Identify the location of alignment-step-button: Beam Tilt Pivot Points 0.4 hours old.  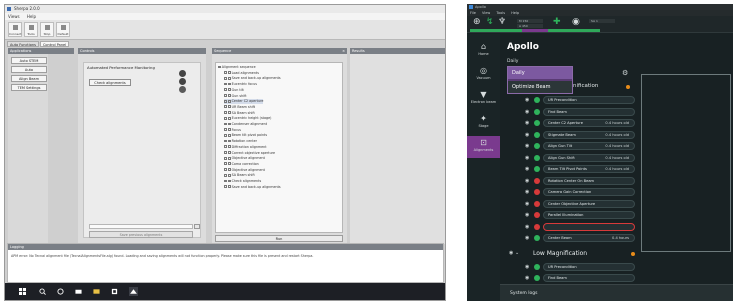
(589, 169).